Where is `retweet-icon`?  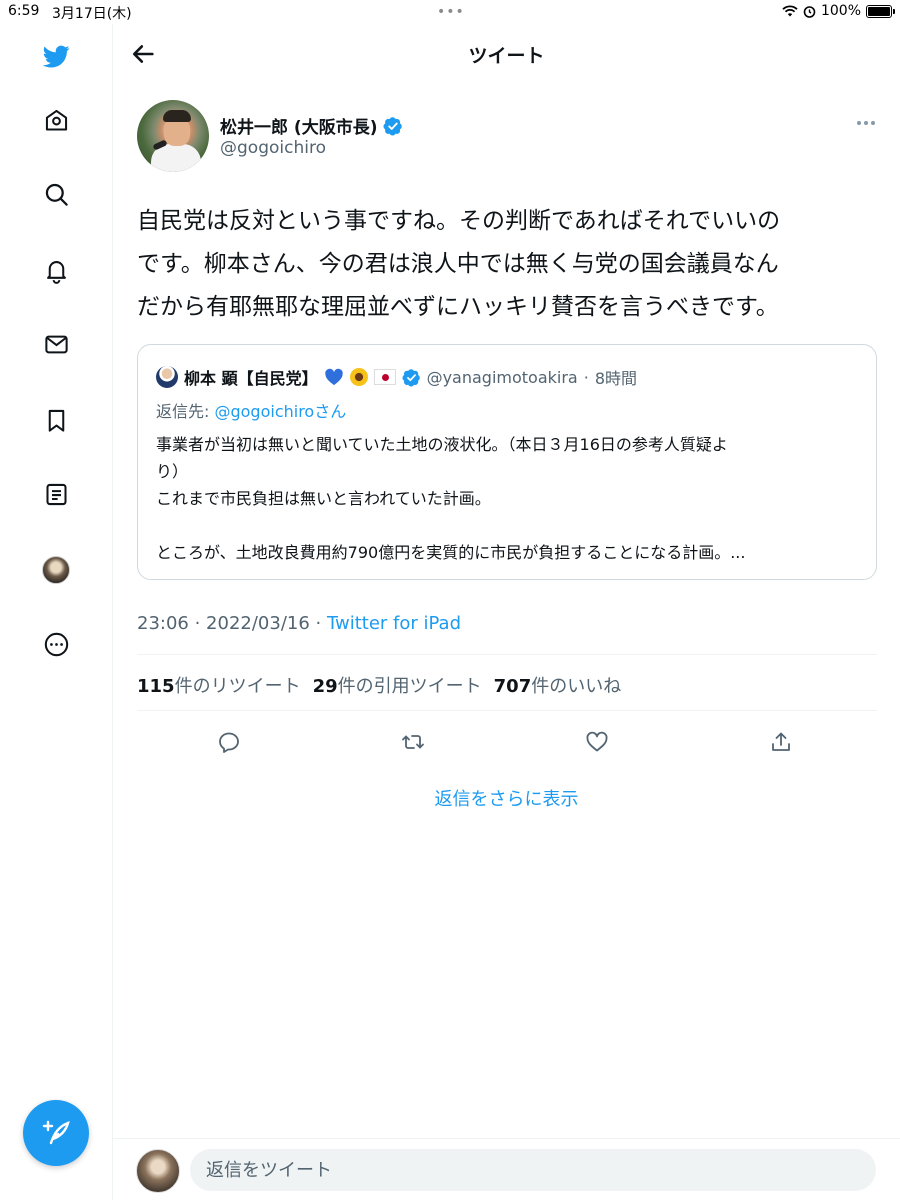 retweet-icon is located at coordinates (413, 742).